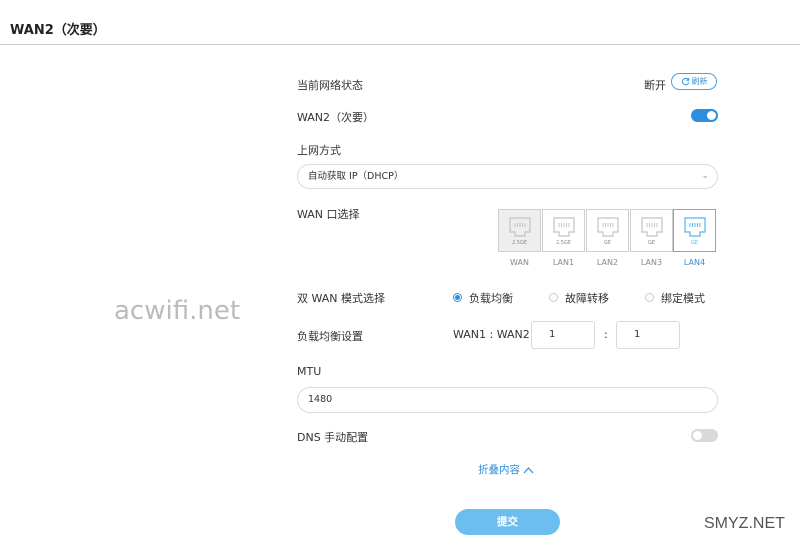  I want to click on mtu-input: 1480, so click(507, 400).